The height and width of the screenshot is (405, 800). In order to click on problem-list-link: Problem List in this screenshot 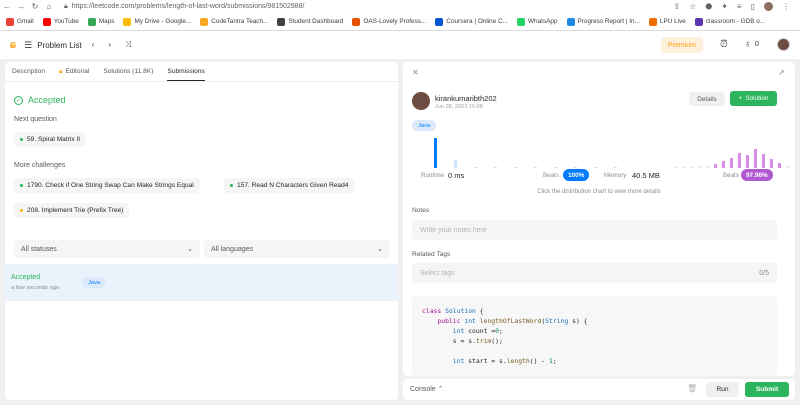, I will do `click(59, 45)`.